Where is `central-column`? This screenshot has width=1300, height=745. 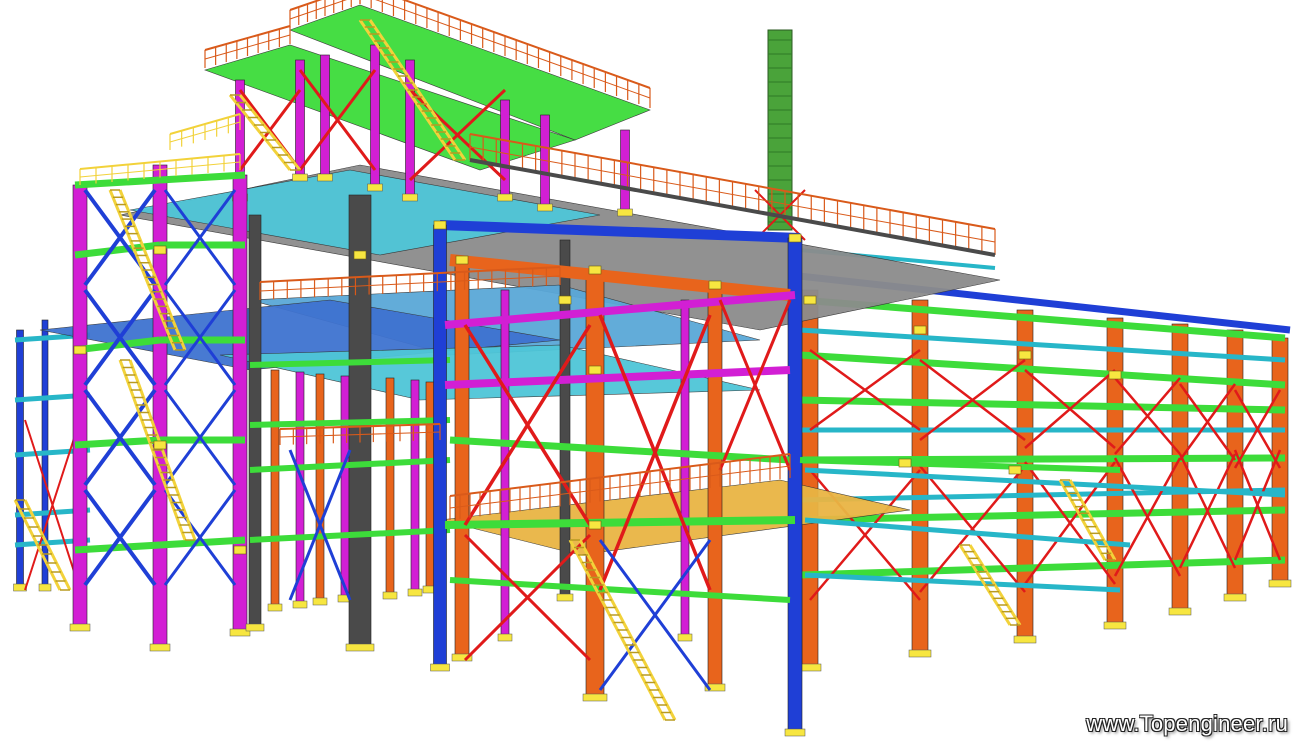
central-column is located at coordinates (565, 420).